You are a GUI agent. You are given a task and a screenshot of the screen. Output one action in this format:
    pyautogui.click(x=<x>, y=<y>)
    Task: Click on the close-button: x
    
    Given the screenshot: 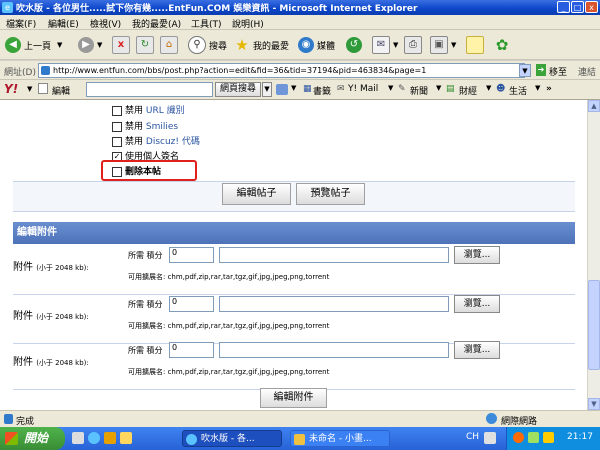 What is the action you would take?
    pyautogui.click(x=591, y=7)
    